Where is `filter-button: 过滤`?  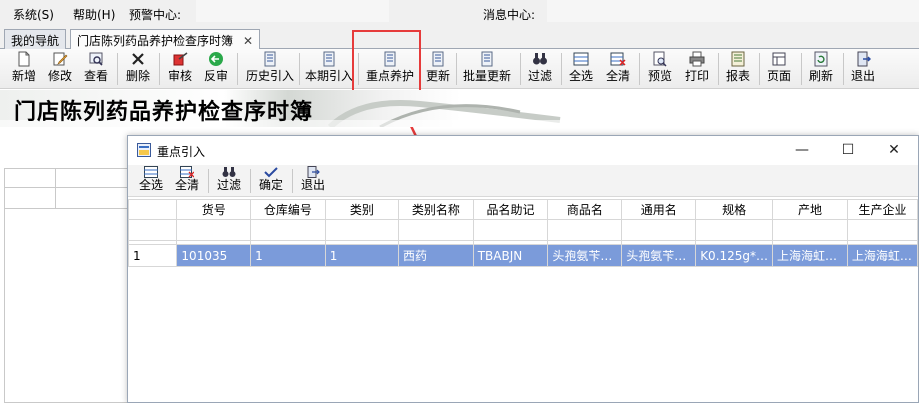 filter-button: 过滤 is located at coordinates (540, 69).